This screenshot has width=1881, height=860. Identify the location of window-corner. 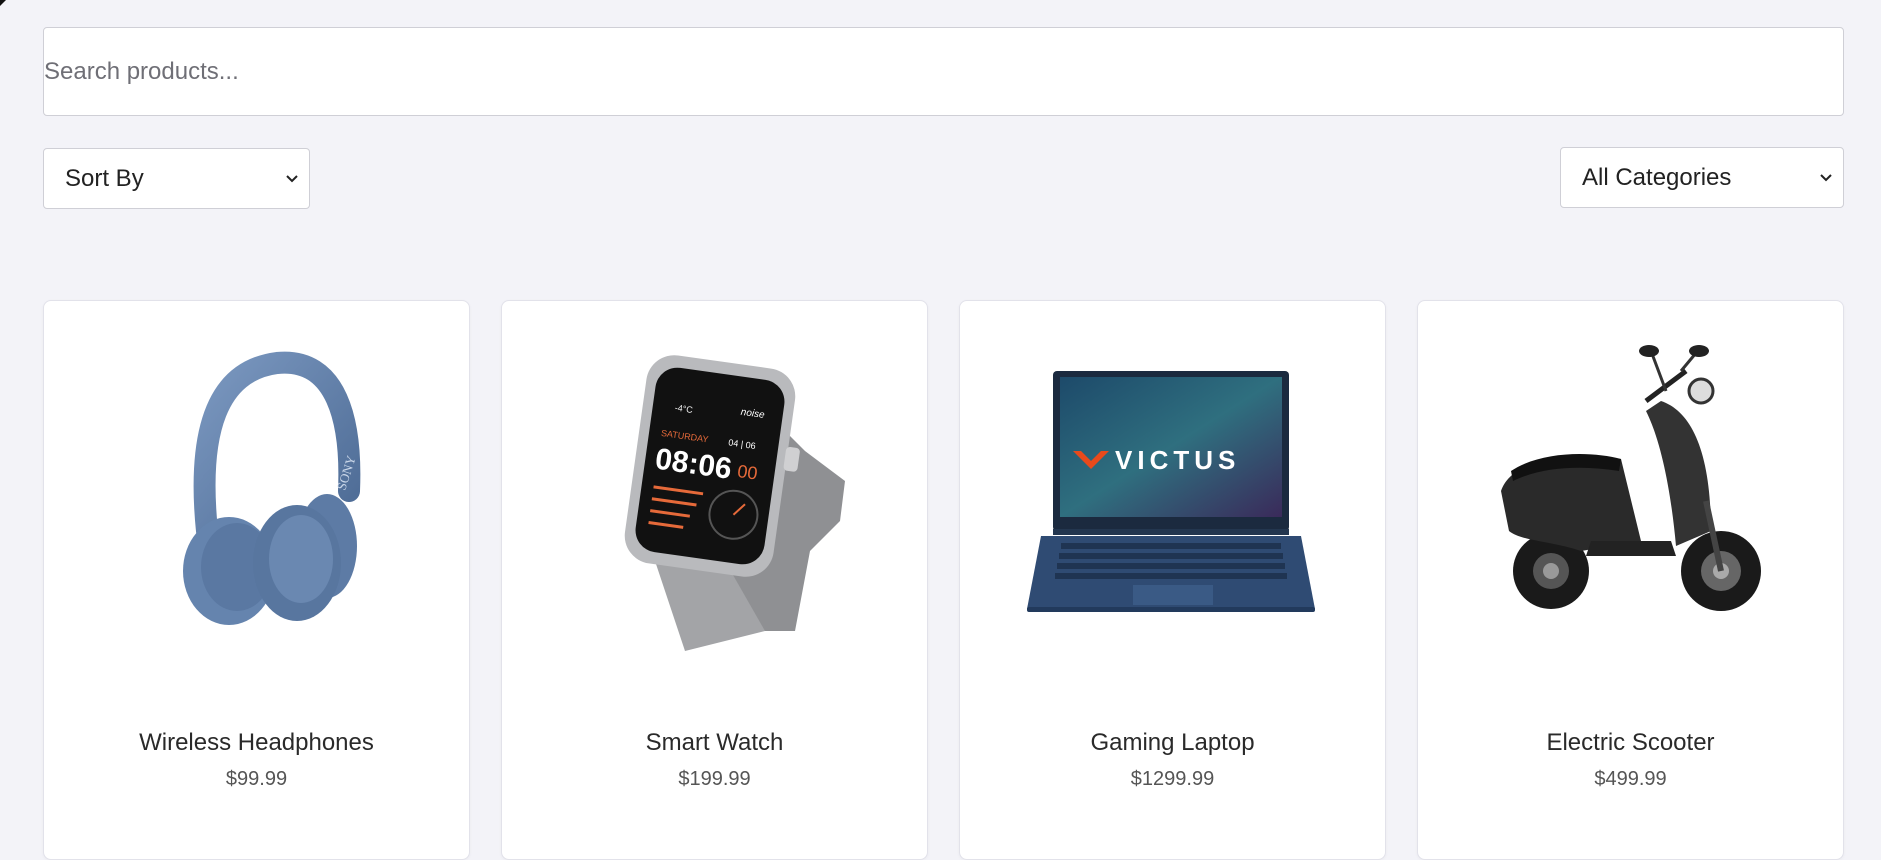
(3, 3).